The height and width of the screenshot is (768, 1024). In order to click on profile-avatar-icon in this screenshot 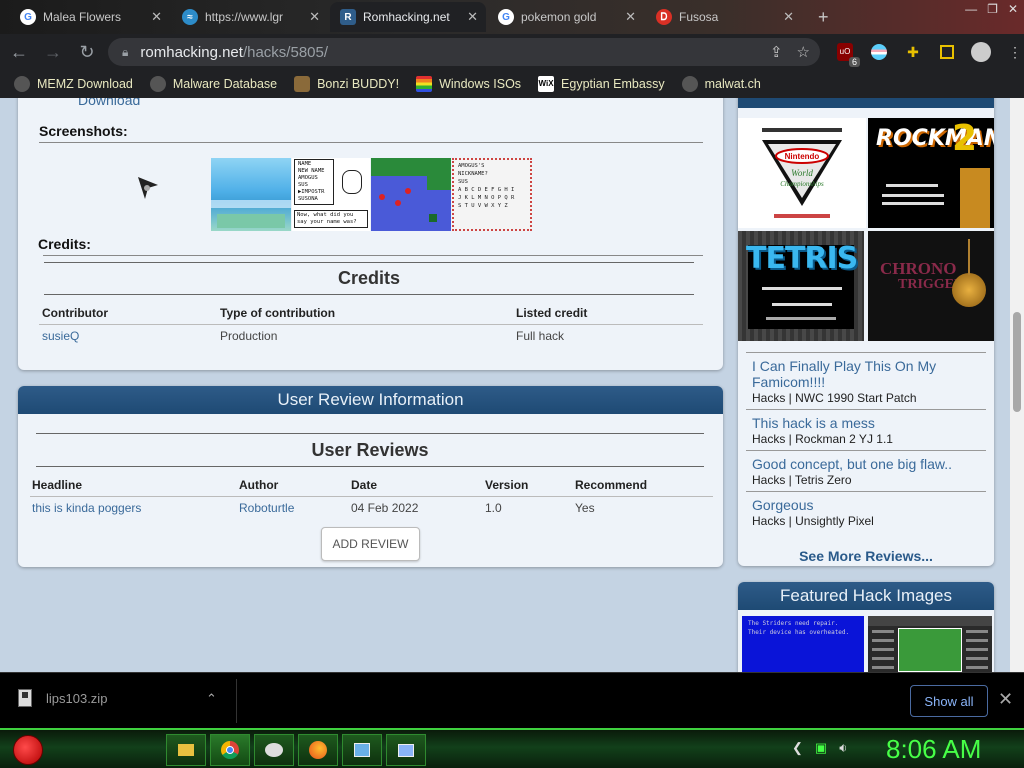, I will do `click(981, 52)`.